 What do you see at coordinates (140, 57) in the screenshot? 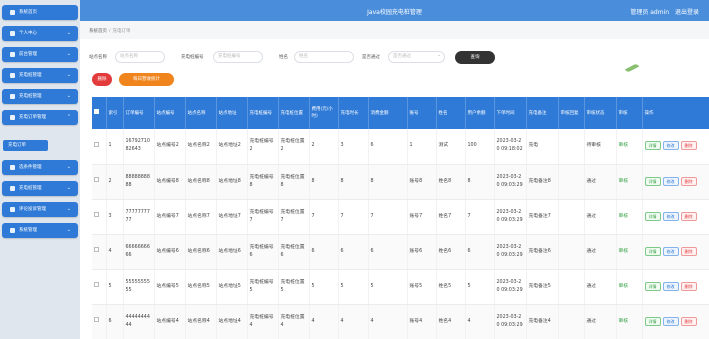
I see `station-name-input: 站点名称` at bounding box center [140, 57].